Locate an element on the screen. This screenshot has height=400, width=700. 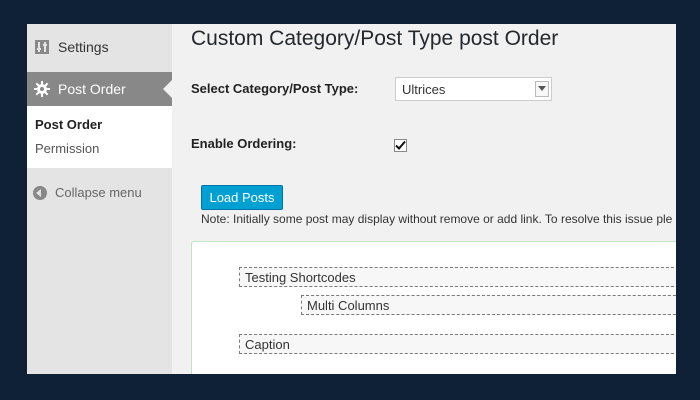
sortable-item: Testing Shortcodes is located at coordinates (457, 277).